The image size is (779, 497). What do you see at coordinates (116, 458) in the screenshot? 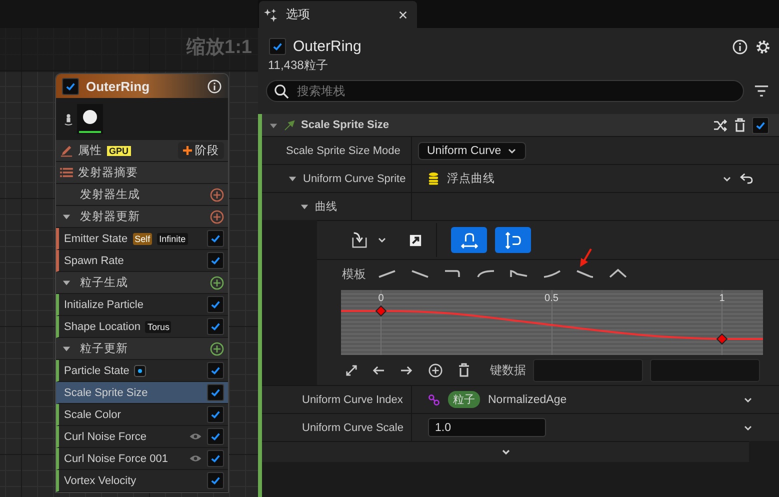
I see `module-name: Curl Noise Force 001` at bounding box center [116, 458].